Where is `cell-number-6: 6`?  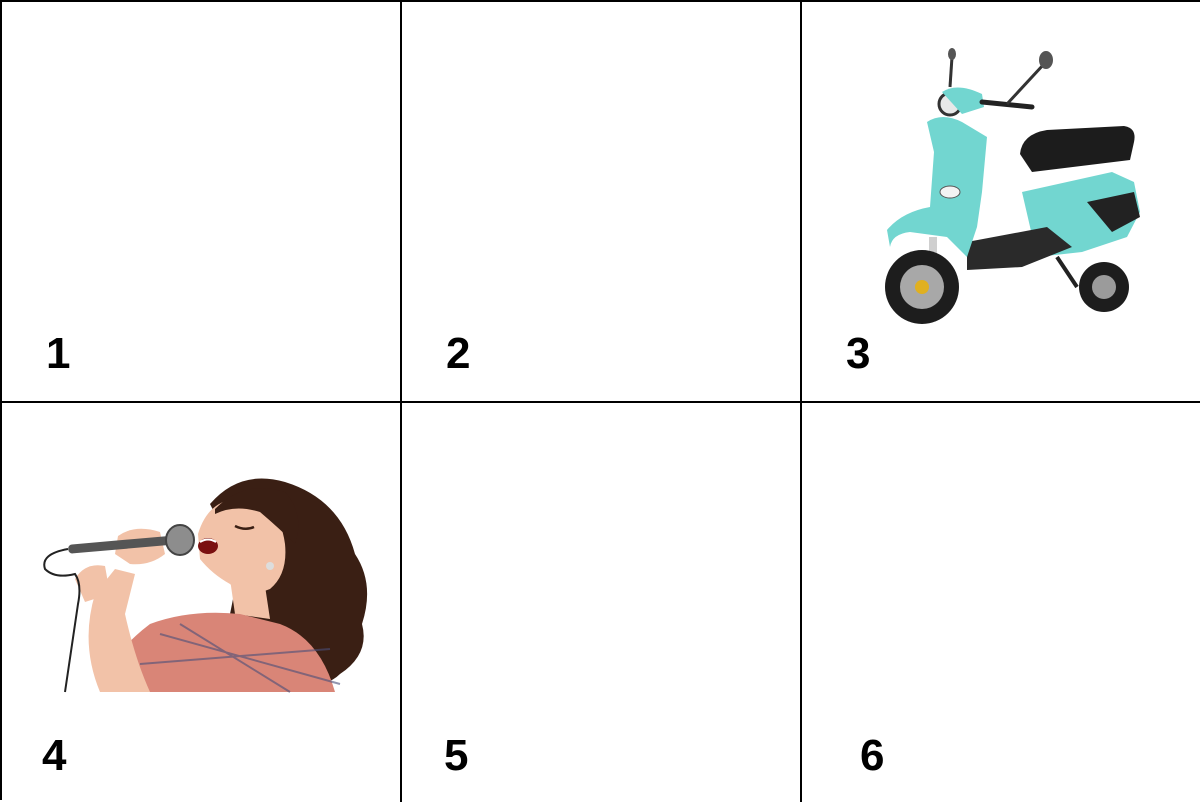
cell-number-6: 6 is located at coordinates (872, 755).